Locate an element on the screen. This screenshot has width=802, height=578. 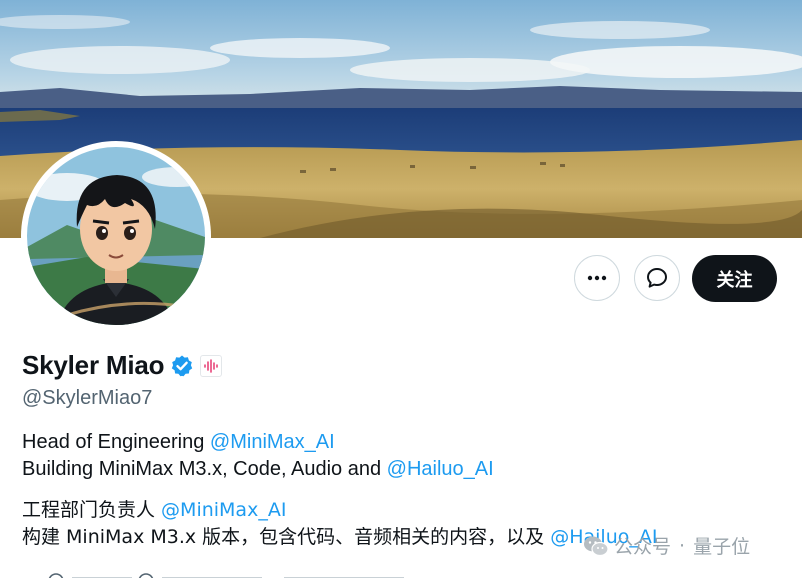
bio-line-3: 工程部门负责人 @MiniMax_AI is located at coordinates (154, 508).